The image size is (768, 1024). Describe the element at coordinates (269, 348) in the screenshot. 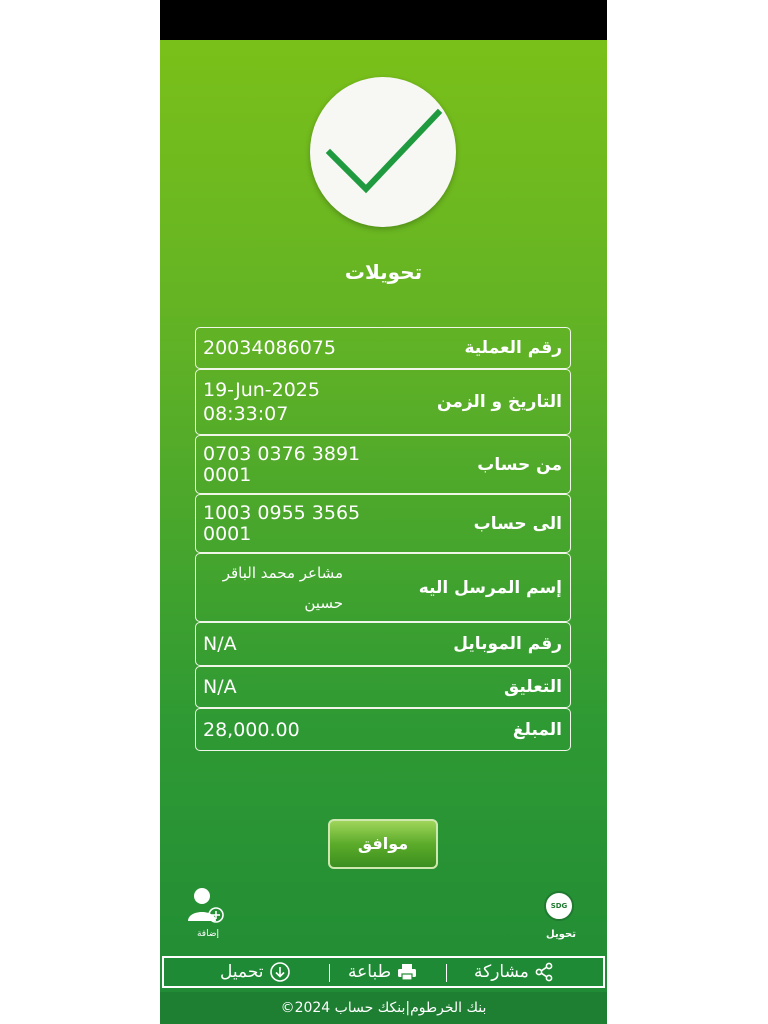

I see `field-value: 20034086075` at that location.